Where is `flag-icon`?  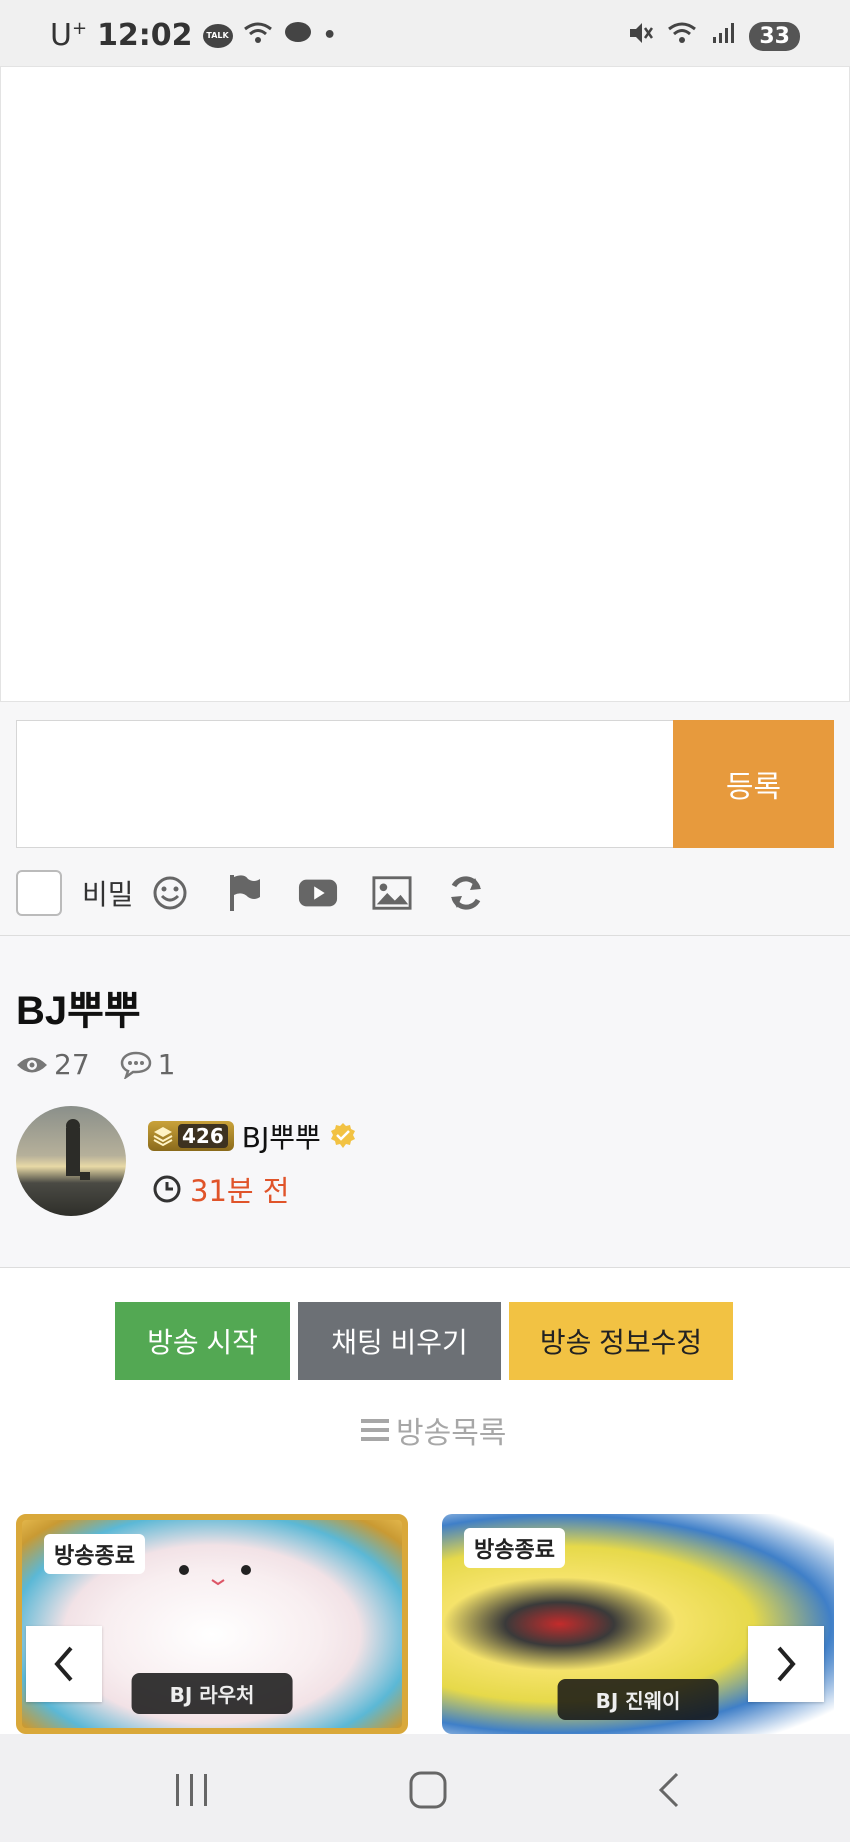
flag-icon is located at coordinates (244, 893).